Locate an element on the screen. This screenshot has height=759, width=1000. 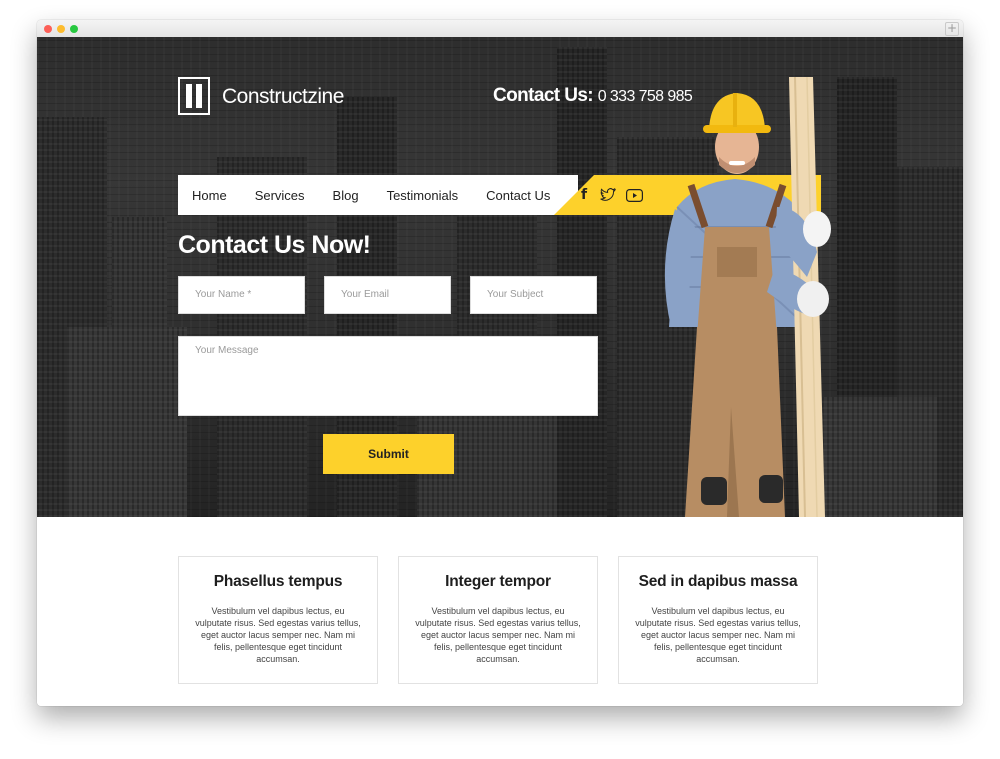
youtube-icon is located at coordinates (634, 195).